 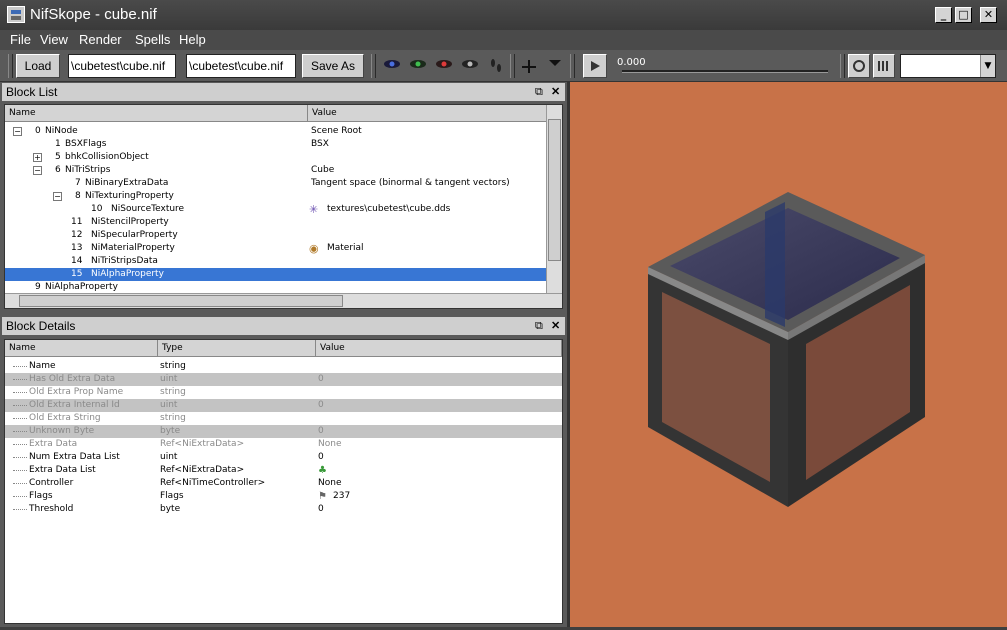 I want to click on block-number: 0, so click(x=38, y=131).